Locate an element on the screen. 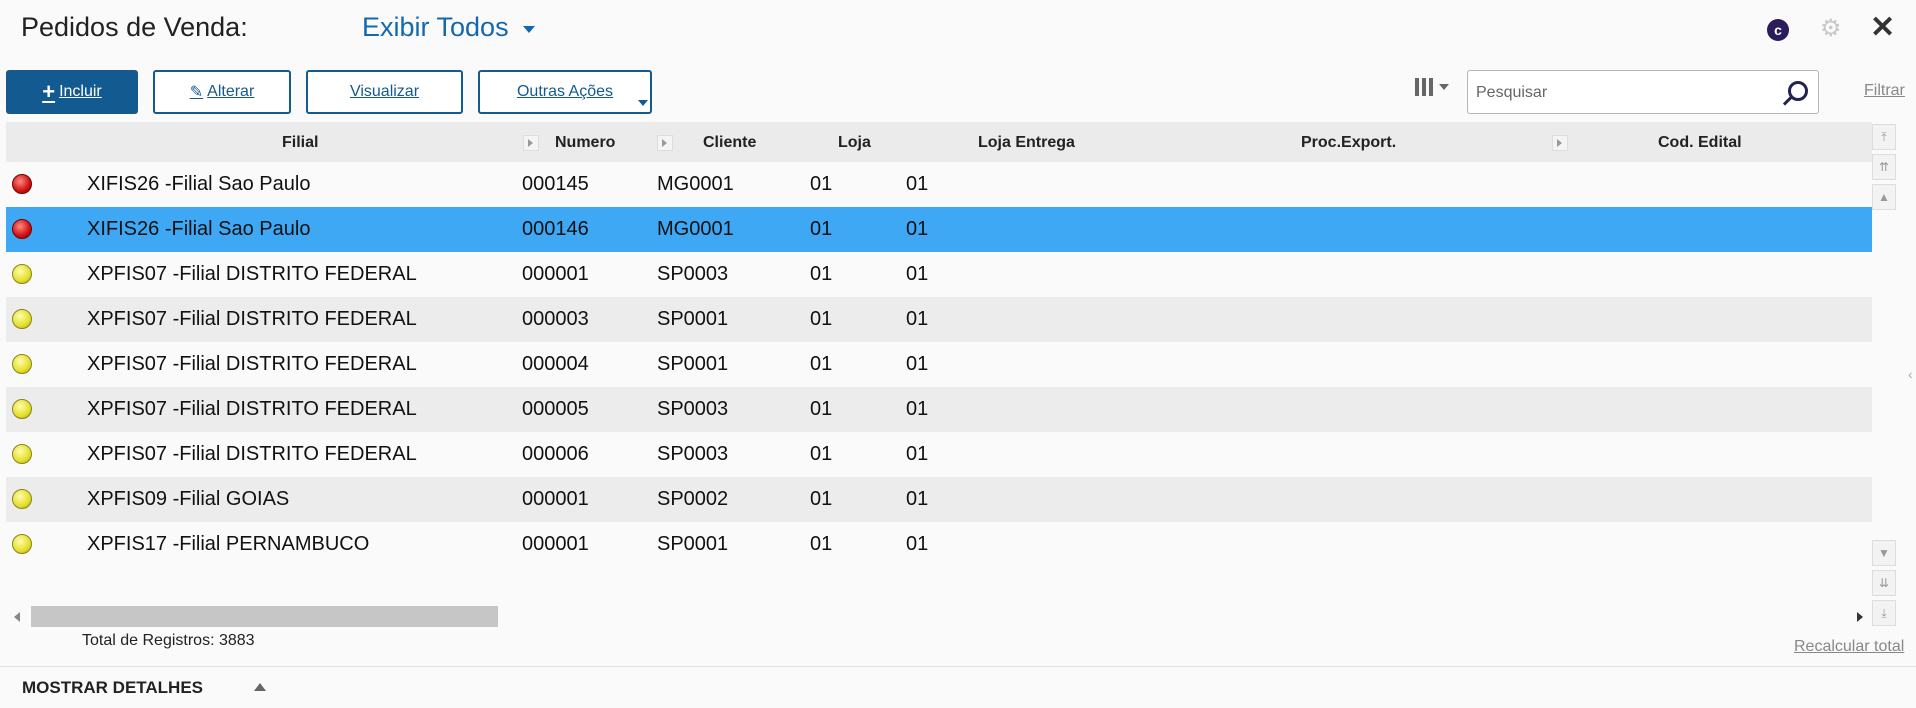  table-row: XPFIS09 -Filial GOIAS 000001 SP0002 01 01 is located at coordinates (939, 499).